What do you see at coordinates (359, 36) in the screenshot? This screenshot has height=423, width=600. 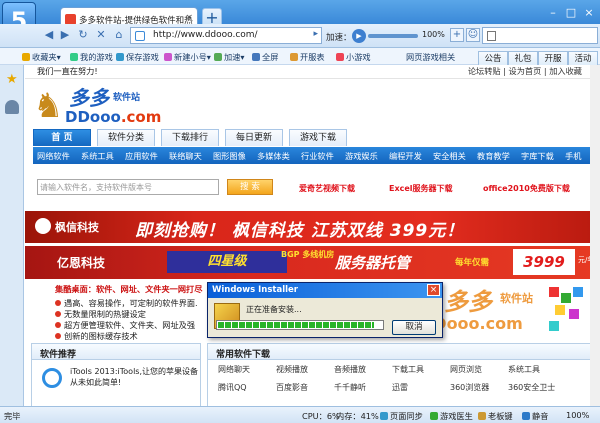 I see `play-icon: ▶` at bounding box center [359, 36].